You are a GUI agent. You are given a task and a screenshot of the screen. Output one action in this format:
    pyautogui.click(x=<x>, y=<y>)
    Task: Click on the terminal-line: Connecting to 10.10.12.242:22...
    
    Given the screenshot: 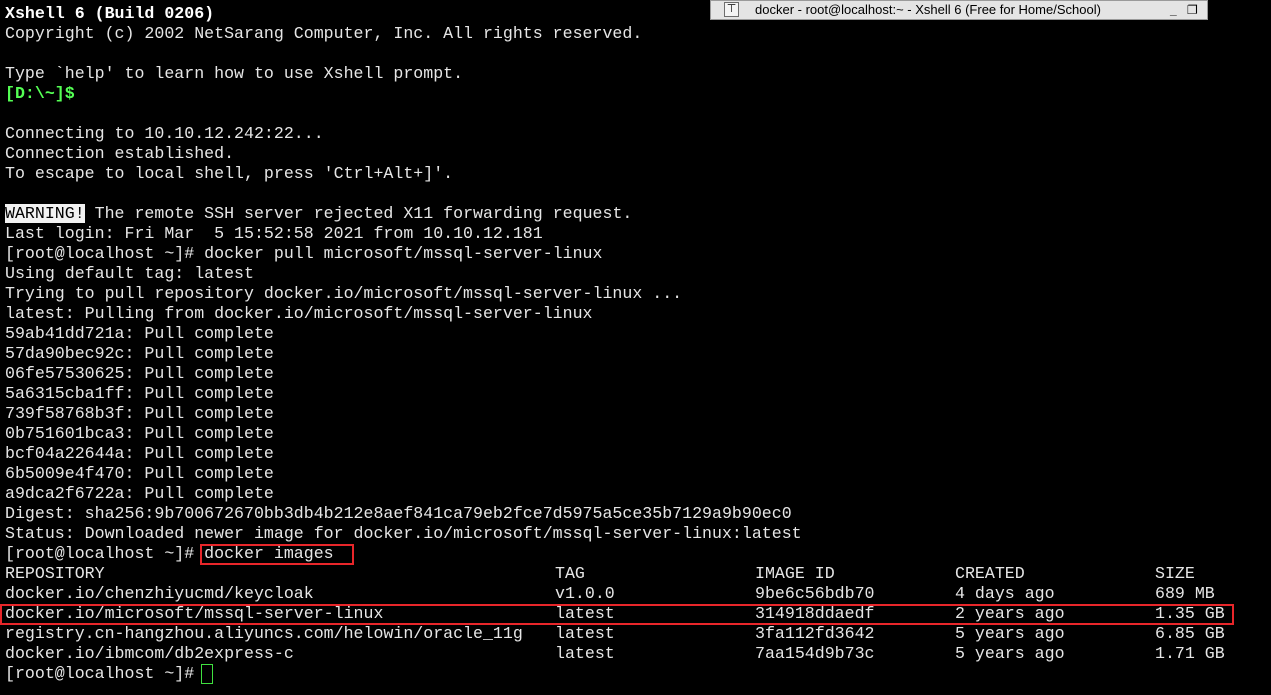 What is the action you would take?
    pyautogui.click(x=164, y=133)
    